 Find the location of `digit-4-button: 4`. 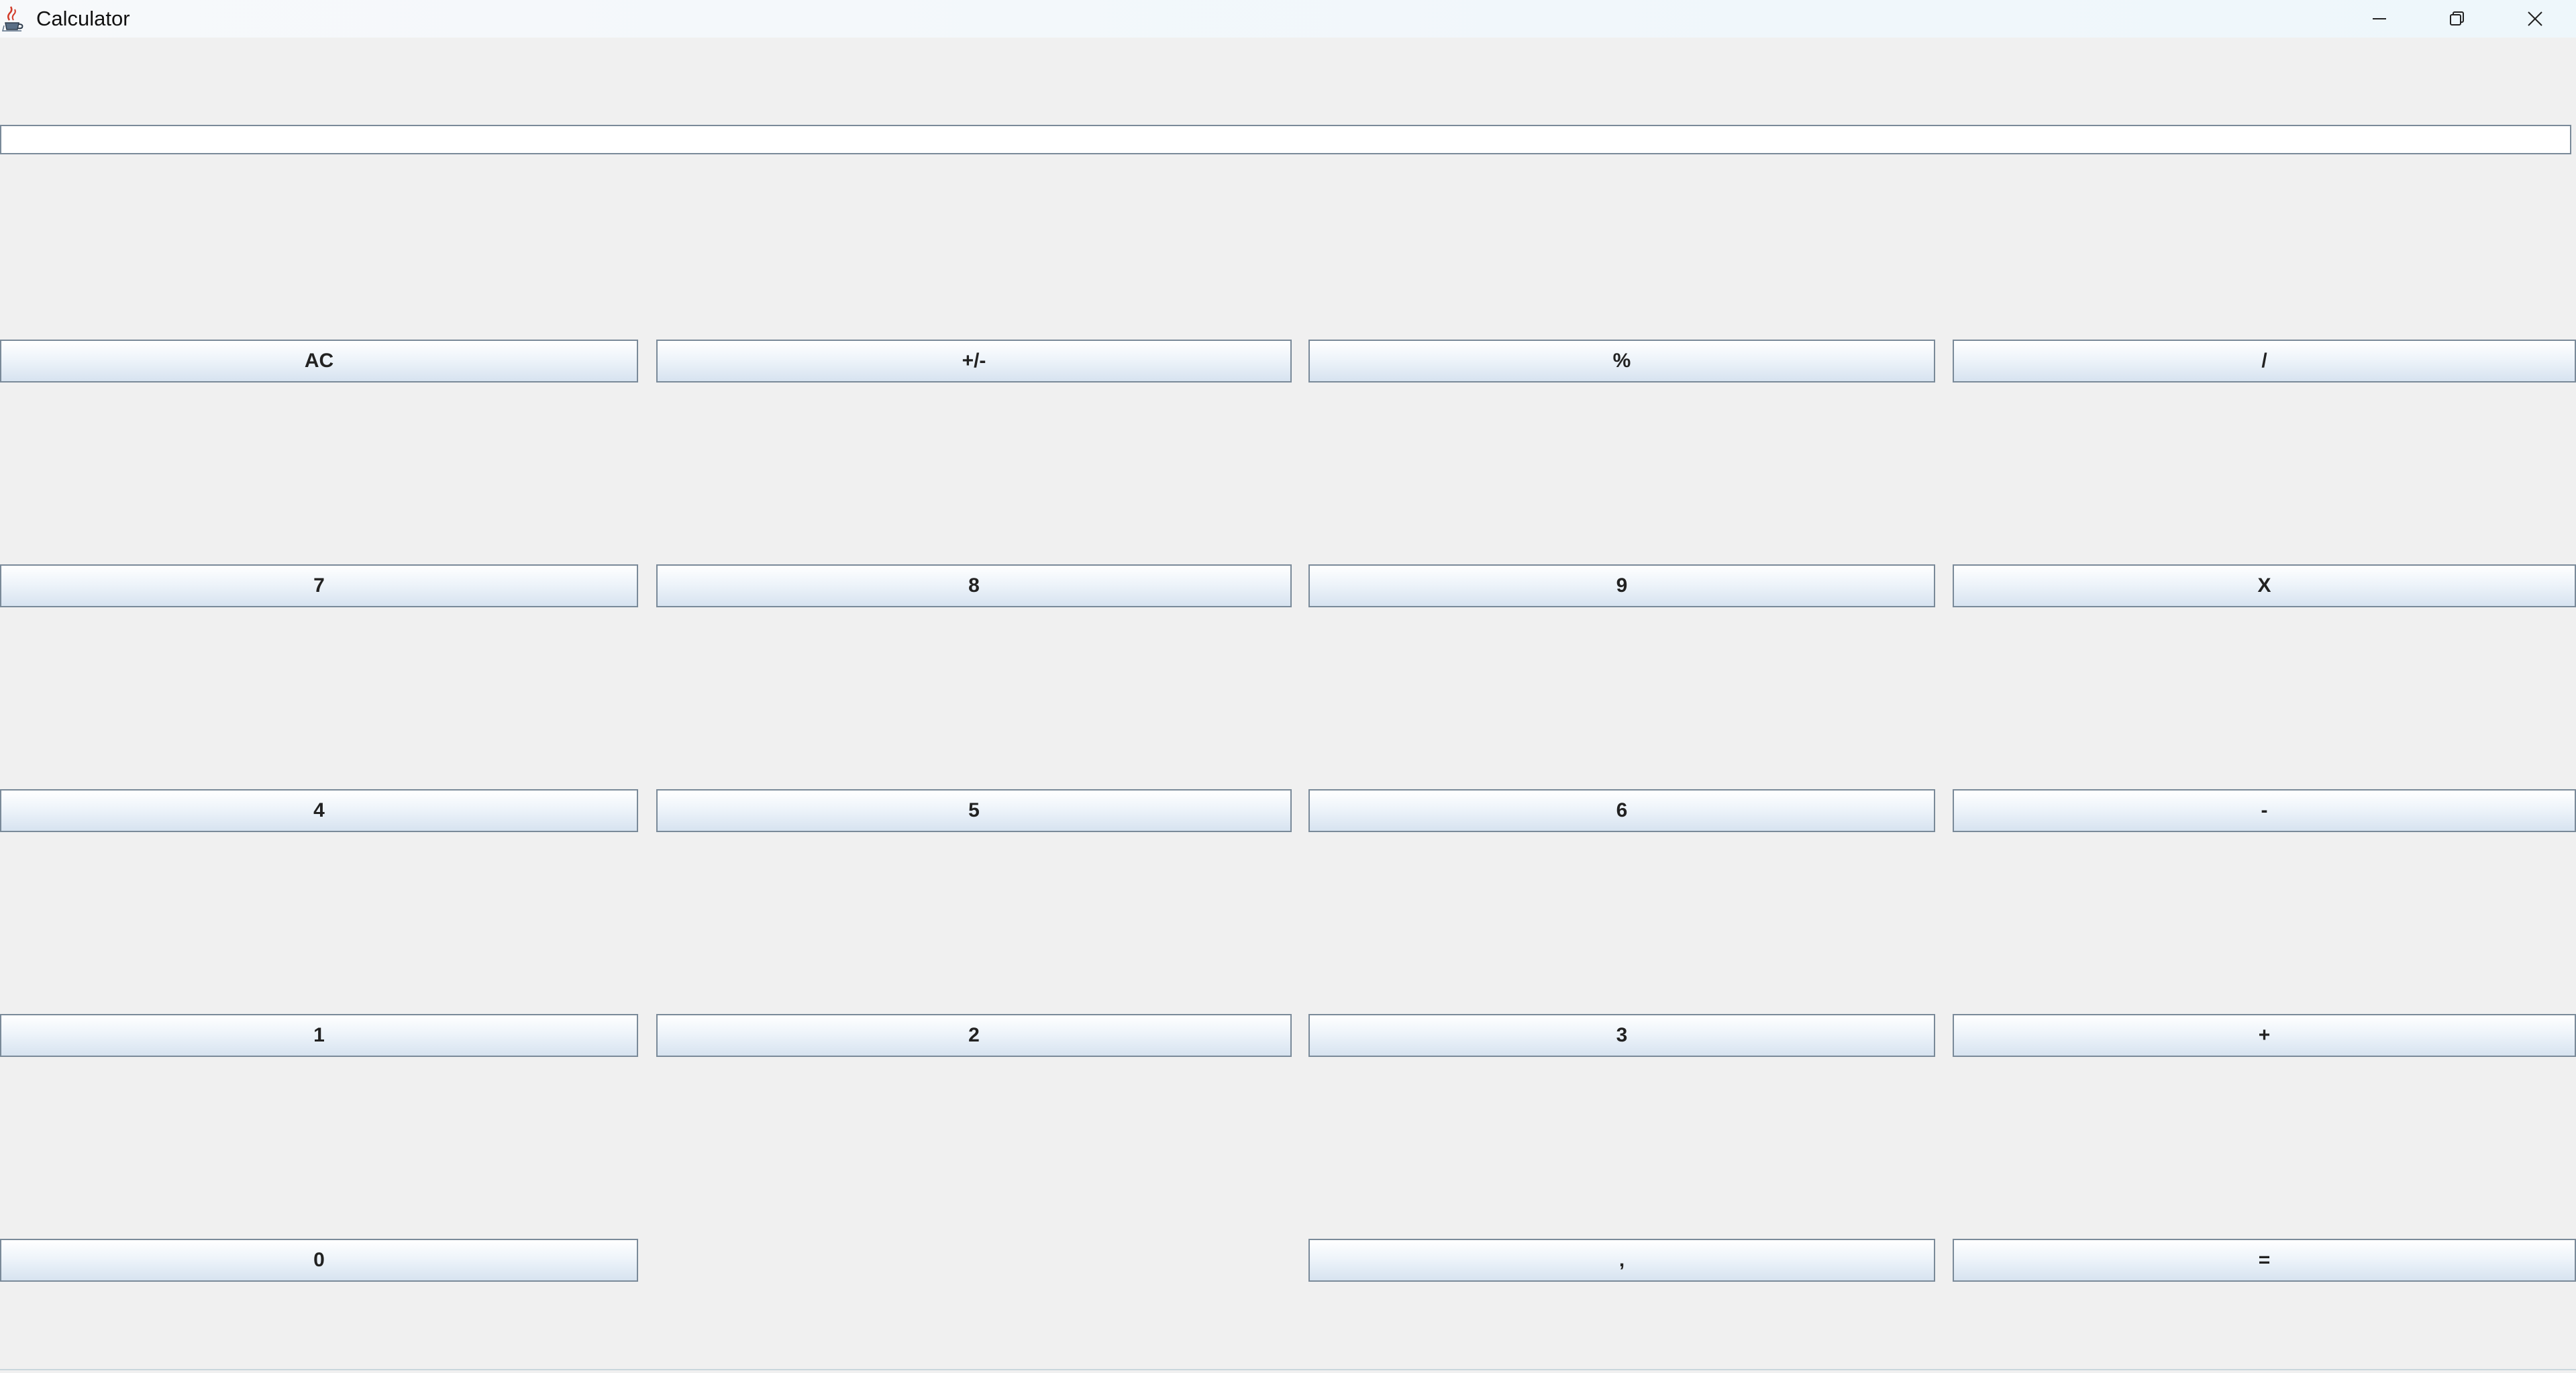

digit-4-button: 4 is located at coordinates (319, 810).